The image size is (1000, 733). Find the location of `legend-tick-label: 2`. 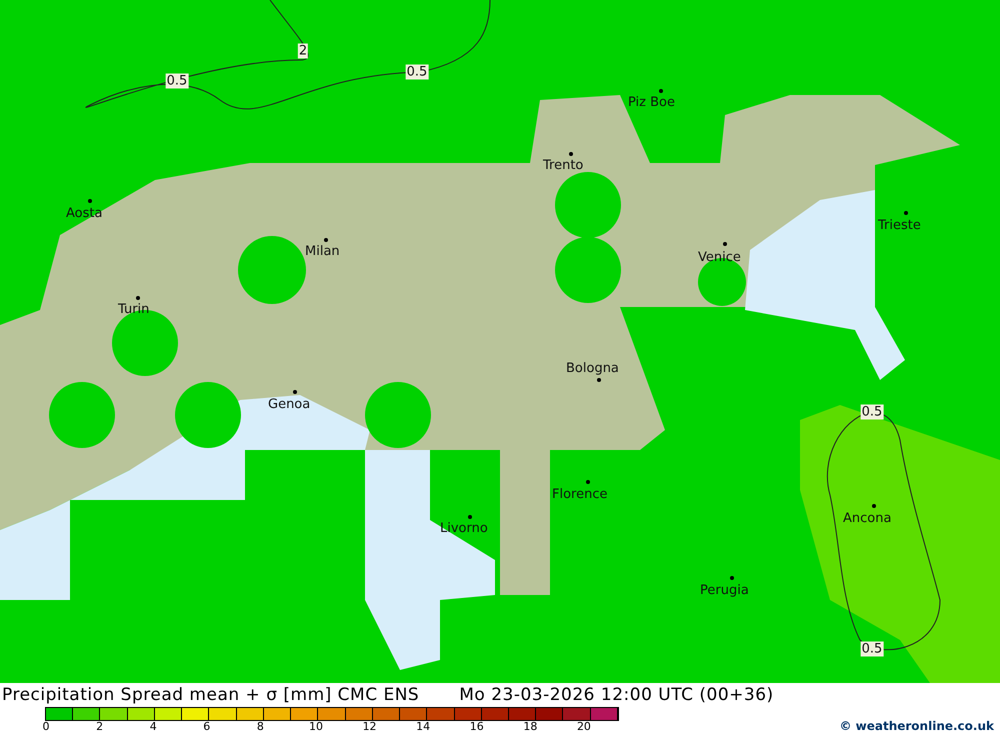

legend-tick-label: 2 is located at coordinates (99, 727).